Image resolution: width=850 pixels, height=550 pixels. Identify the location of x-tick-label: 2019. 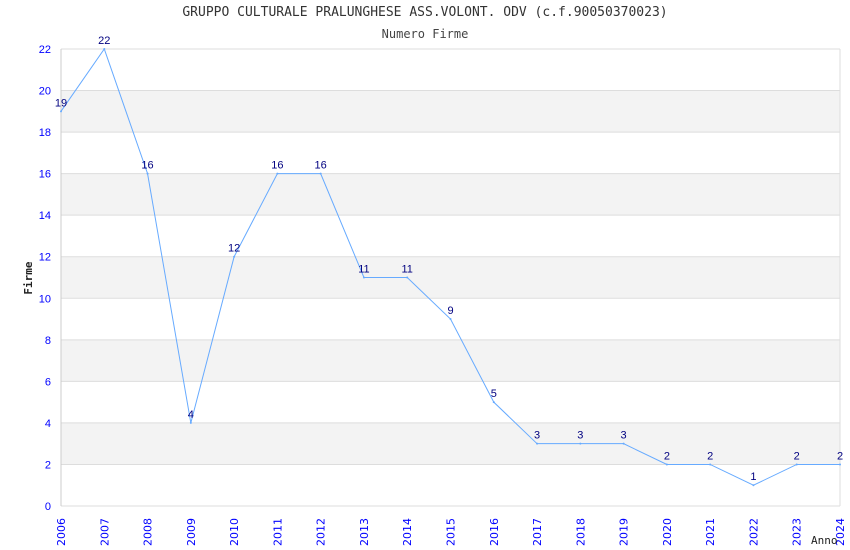
(624, 532).